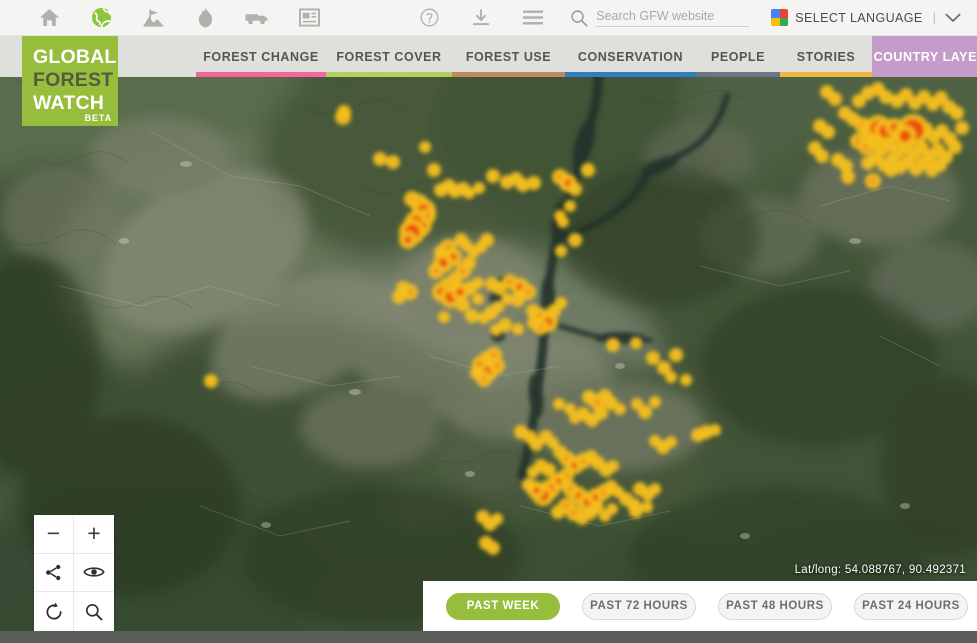 The image size is (977, 643). I want to click on timeframe-option-past-week: PAST WEEK, so click(503, 606).